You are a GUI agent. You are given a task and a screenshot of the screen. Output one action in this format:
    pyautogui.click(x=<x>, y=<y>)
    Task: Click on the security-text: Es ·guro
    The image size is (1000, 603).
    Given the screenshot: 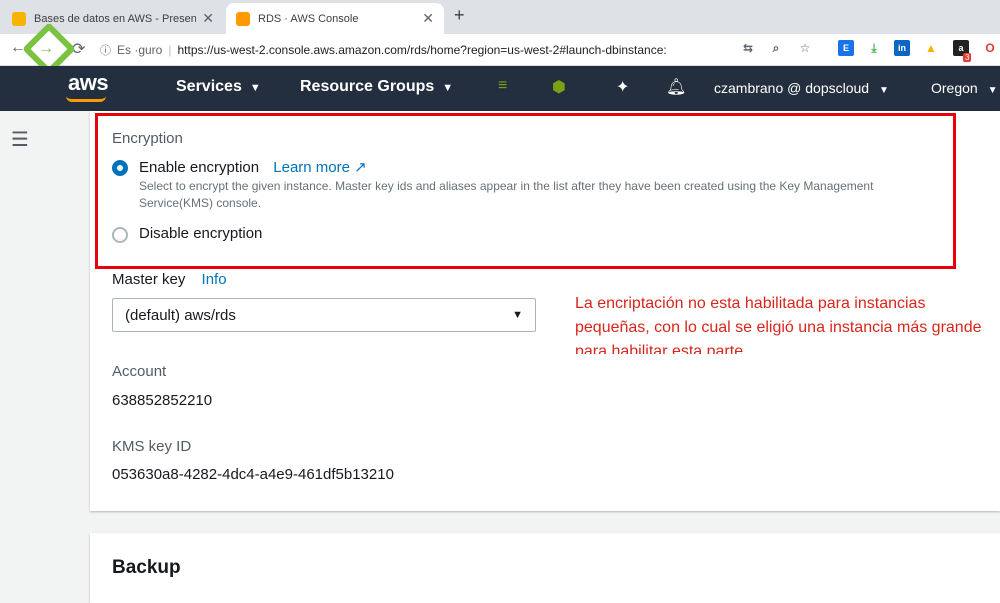 What is the action you would take?
    pyautogui.click(x=140, y=50)
    